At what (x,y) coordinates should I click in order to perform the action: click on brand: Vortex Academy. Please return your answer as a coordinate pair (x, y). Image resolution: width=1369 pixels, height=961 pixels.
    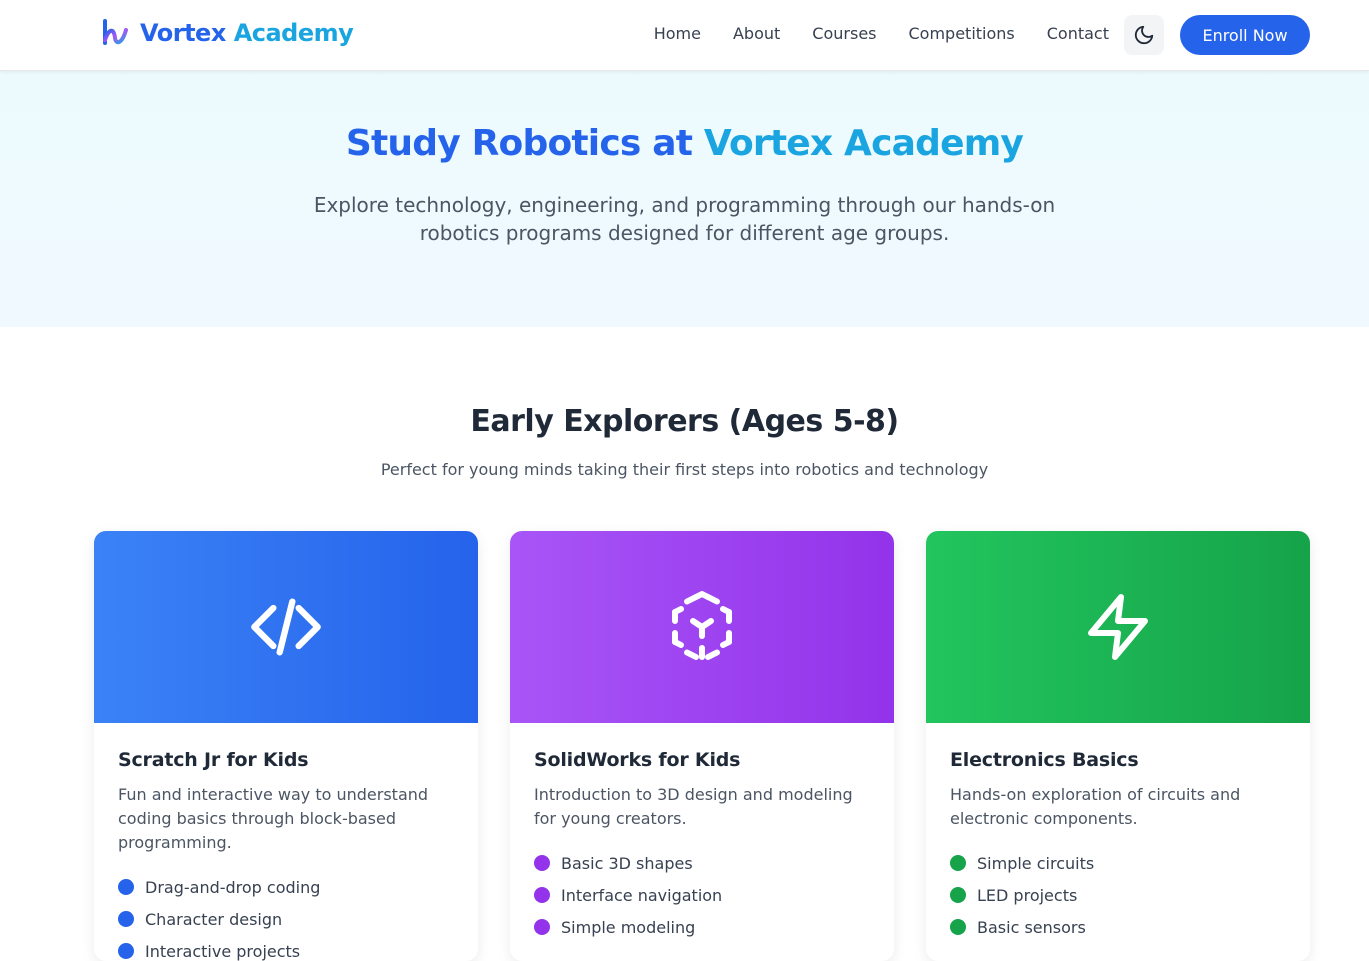
    Looking at the image, I should click on (227, 33).